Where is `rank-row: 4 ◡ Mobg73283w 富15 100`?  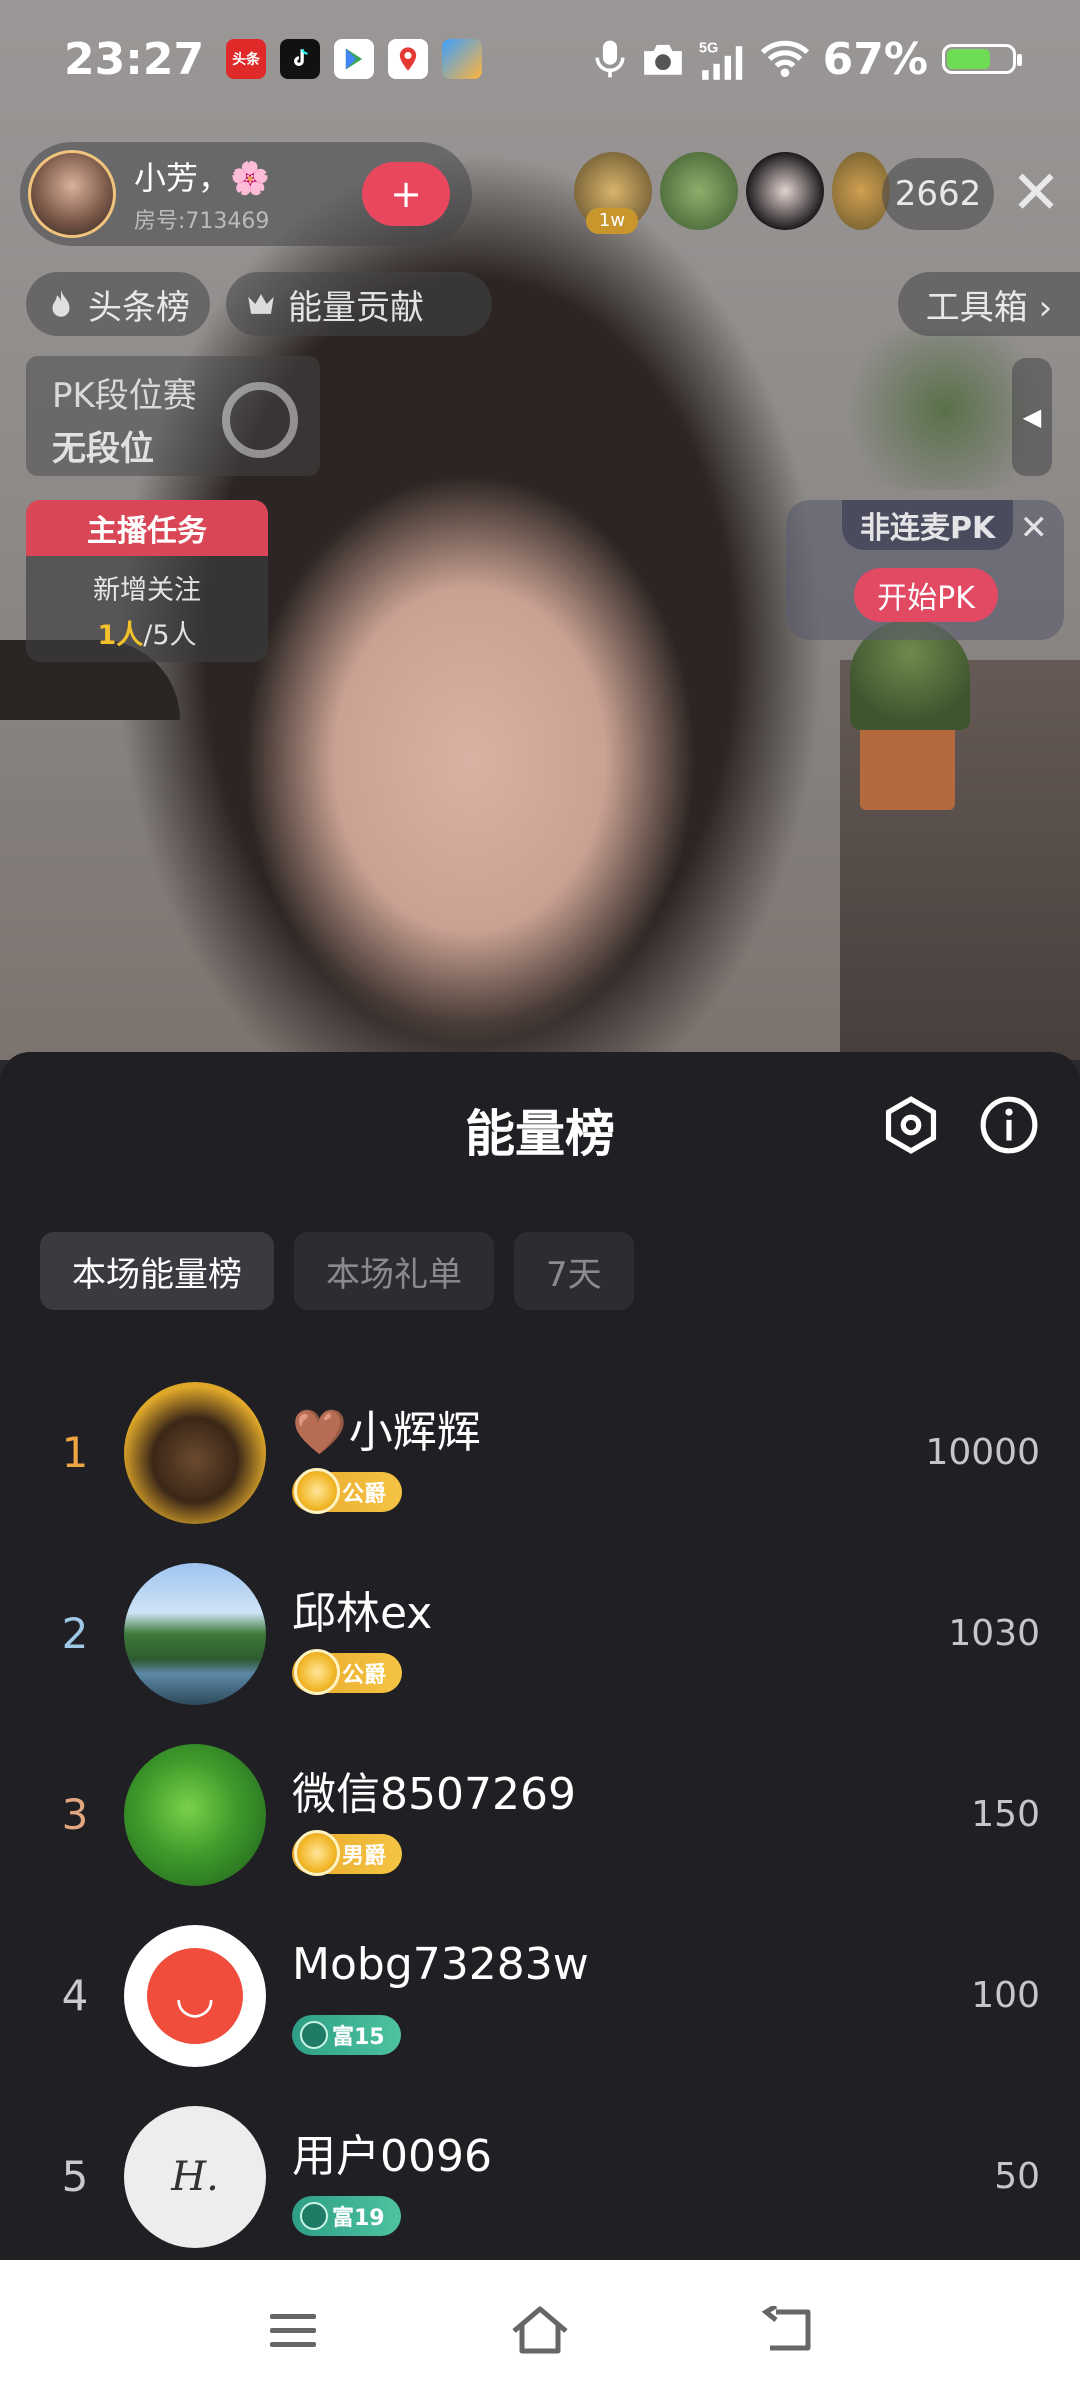 rank-row: 4 ◡ Mobg73283w 富15 100 is located at coordinates (540, 1995).